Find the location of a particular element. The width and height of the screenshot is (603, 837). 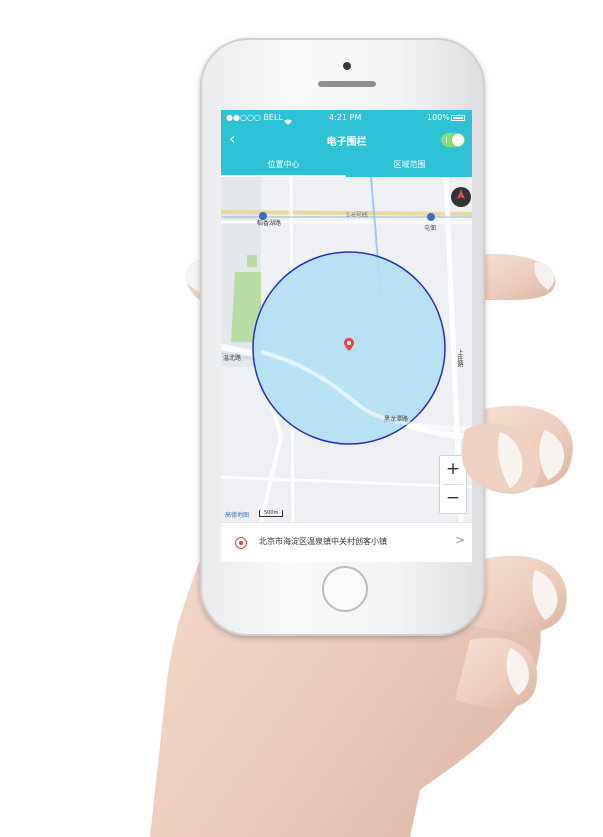

tab-bar: 位置中心 区域范围 is located at coordinates (346, 165).